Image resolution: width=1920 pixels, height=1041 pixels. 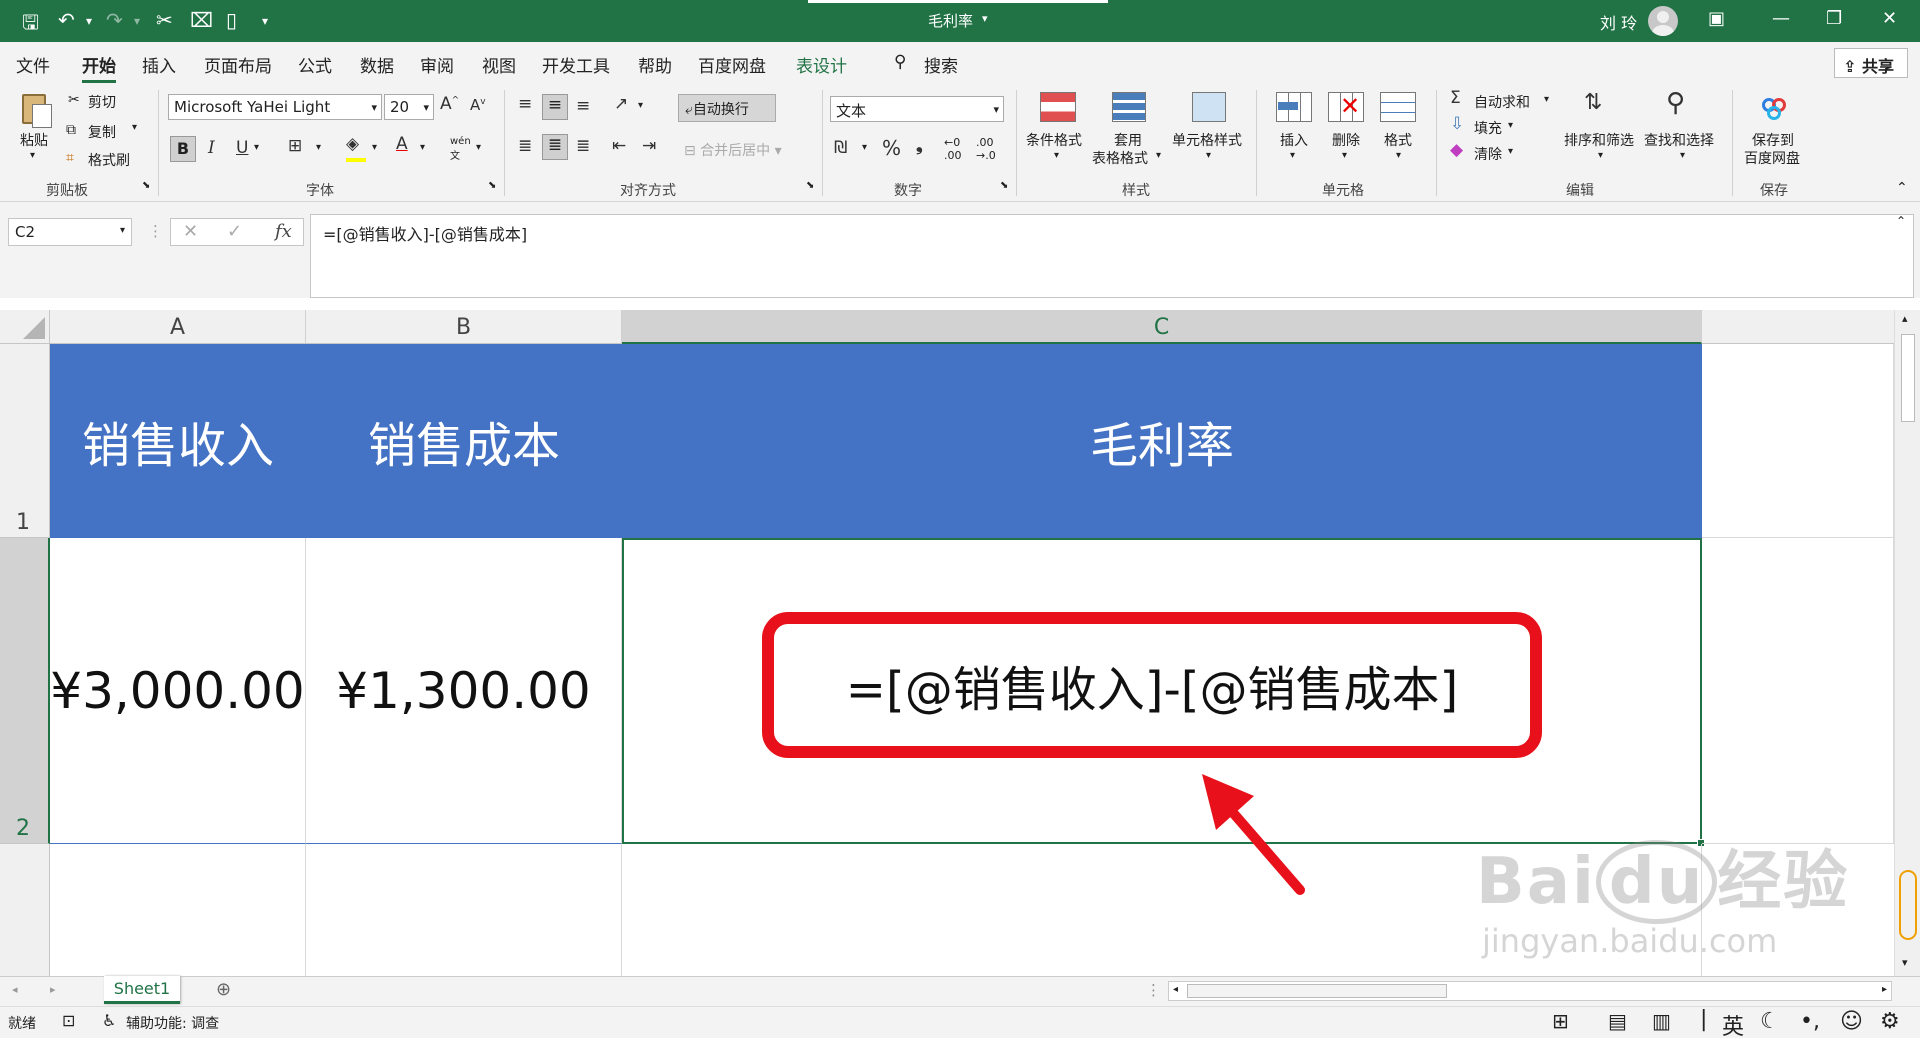 What do you see at coordinates (315, 64) in the screenshot?
I see `tab-formulas: 公式` at bounding box center [315, 64].